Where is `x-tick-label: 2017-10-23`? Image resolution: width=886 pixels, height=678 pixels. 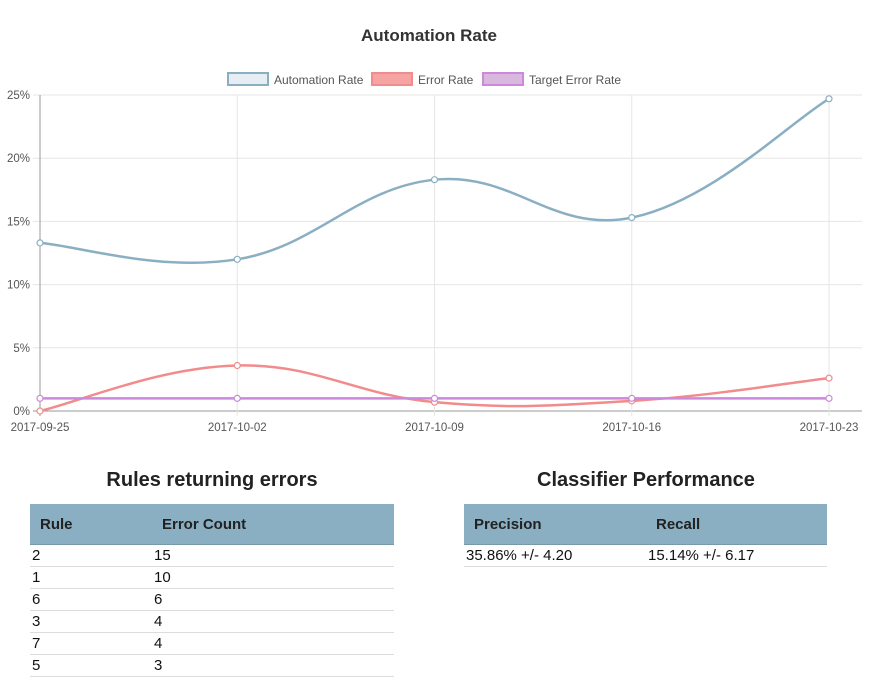 x-tick-label: 2017-10-23 is located at coordinates (829, 428).